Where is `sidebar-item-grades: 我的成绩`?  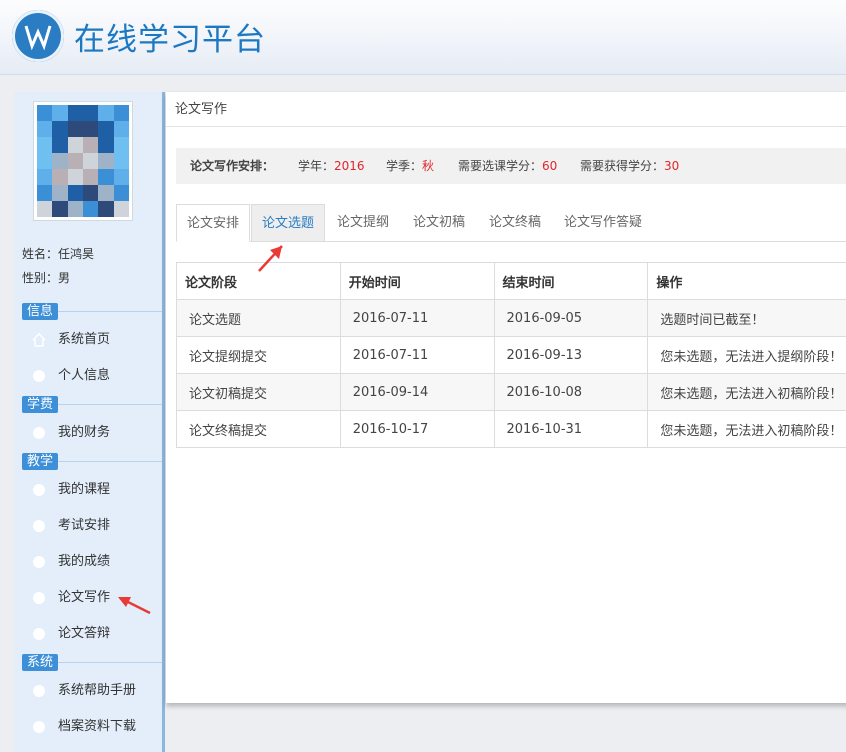
sidebar-item-grades: 我的成绩 is located at coordinates (93, 562).